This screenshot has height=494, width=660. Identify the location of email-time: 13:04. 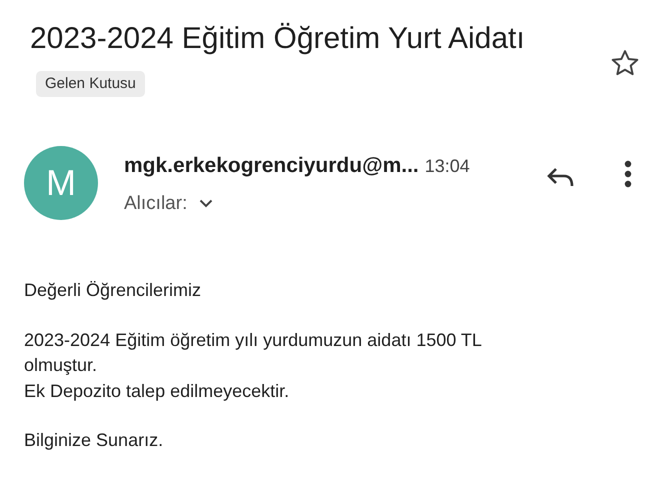
(447, 166).